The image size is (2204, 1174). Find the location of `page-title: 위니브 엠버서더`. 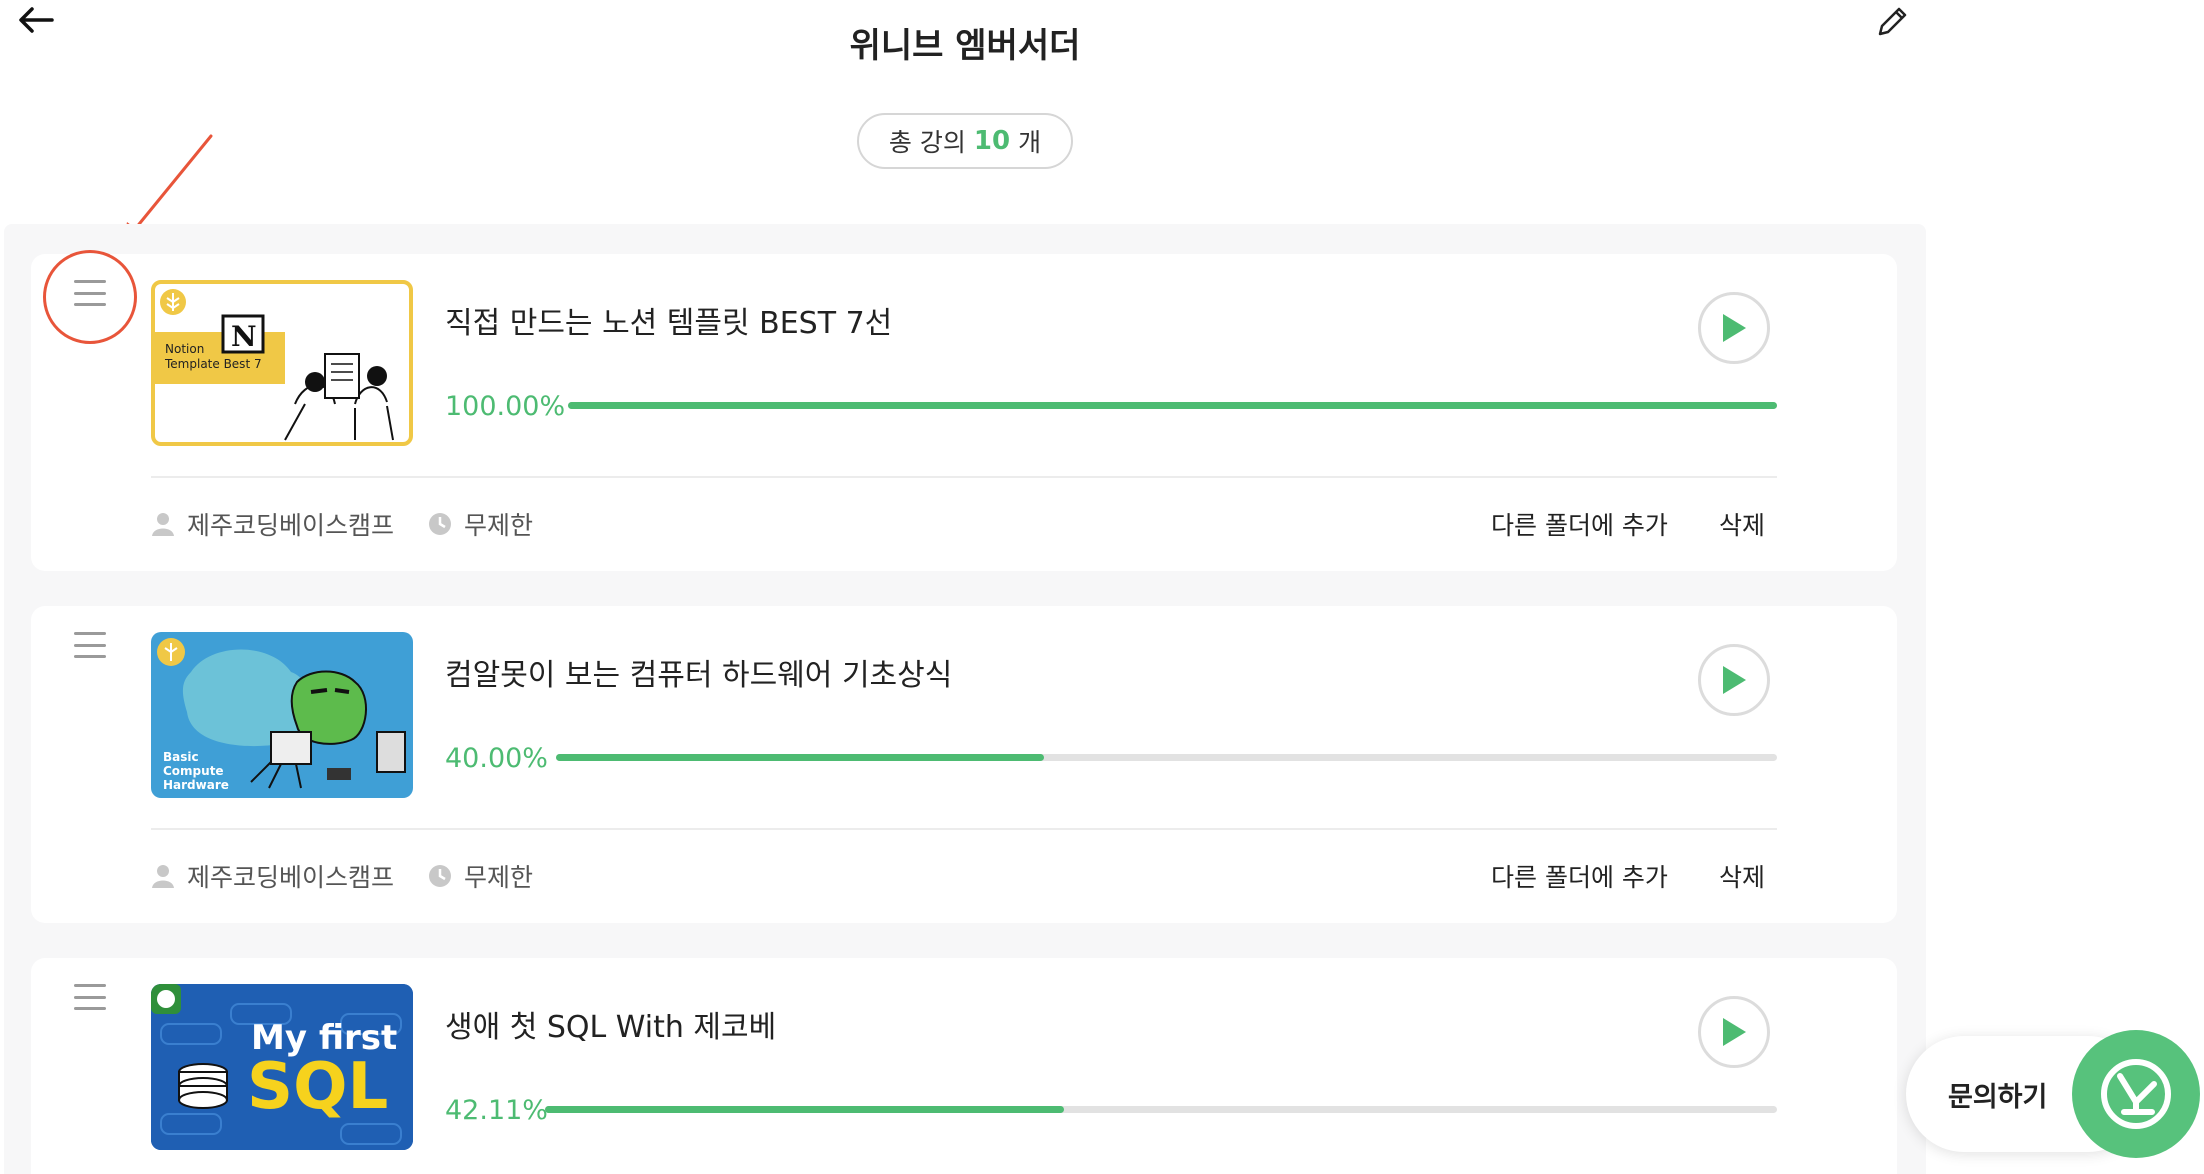

page-title: 위니브 엠버서더 is located at coordinates (965, 46).